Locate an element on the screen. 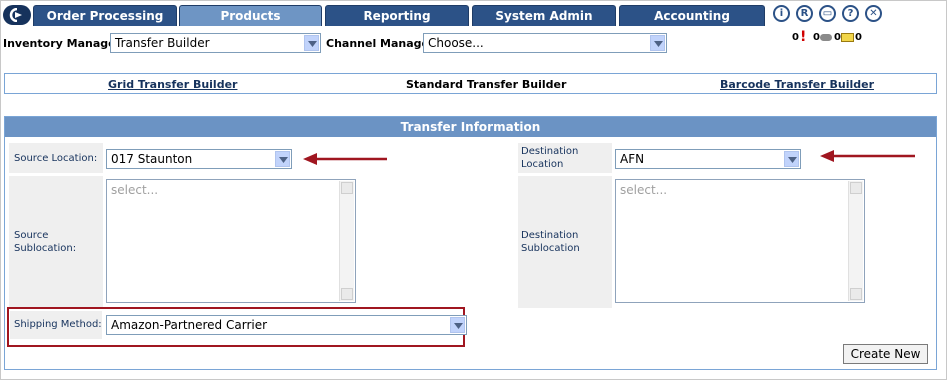 The width and height of the screenshot is (947, 380). grid-transfer-builder-link: Grid Transfer Builder is located at coordinates (172, 84).